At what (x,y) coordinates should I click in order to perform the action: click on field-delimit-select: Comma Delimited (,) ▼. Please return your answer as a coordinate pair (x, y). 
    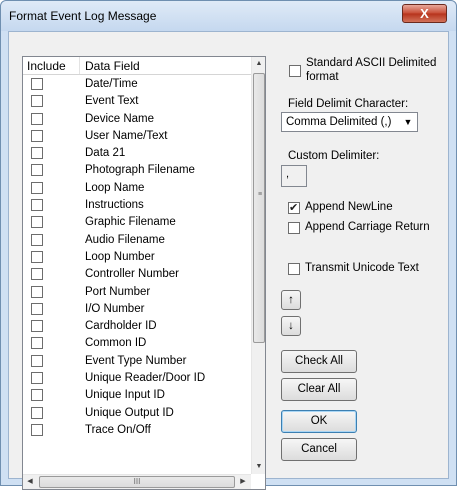
    Looking at the image, I should click on (349, 122).